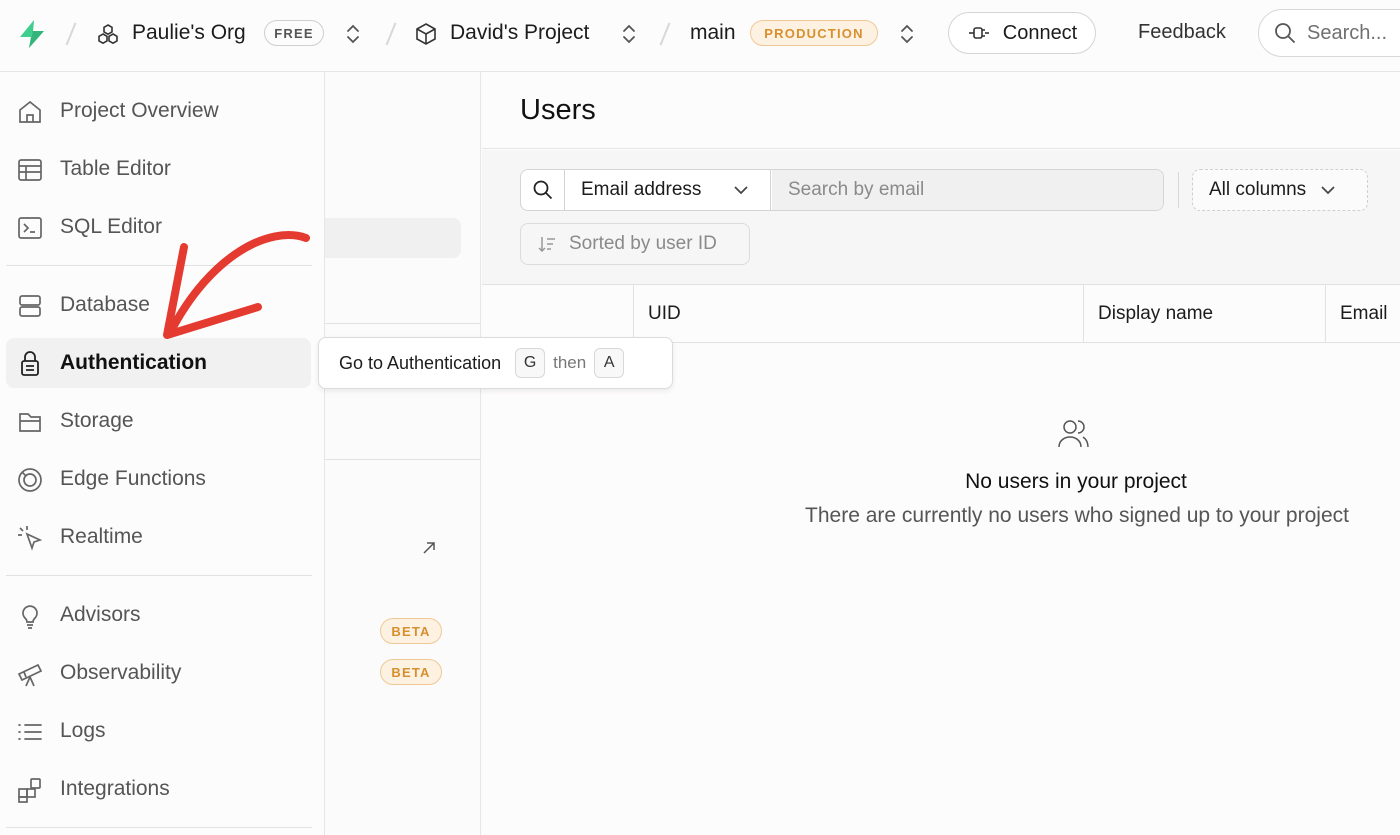 The width and height of the screenshot is (1400, 835). Describe the element at coordinates (629, 34) in the screenshot. I see `project-switcher-chevron-icon` at that location.